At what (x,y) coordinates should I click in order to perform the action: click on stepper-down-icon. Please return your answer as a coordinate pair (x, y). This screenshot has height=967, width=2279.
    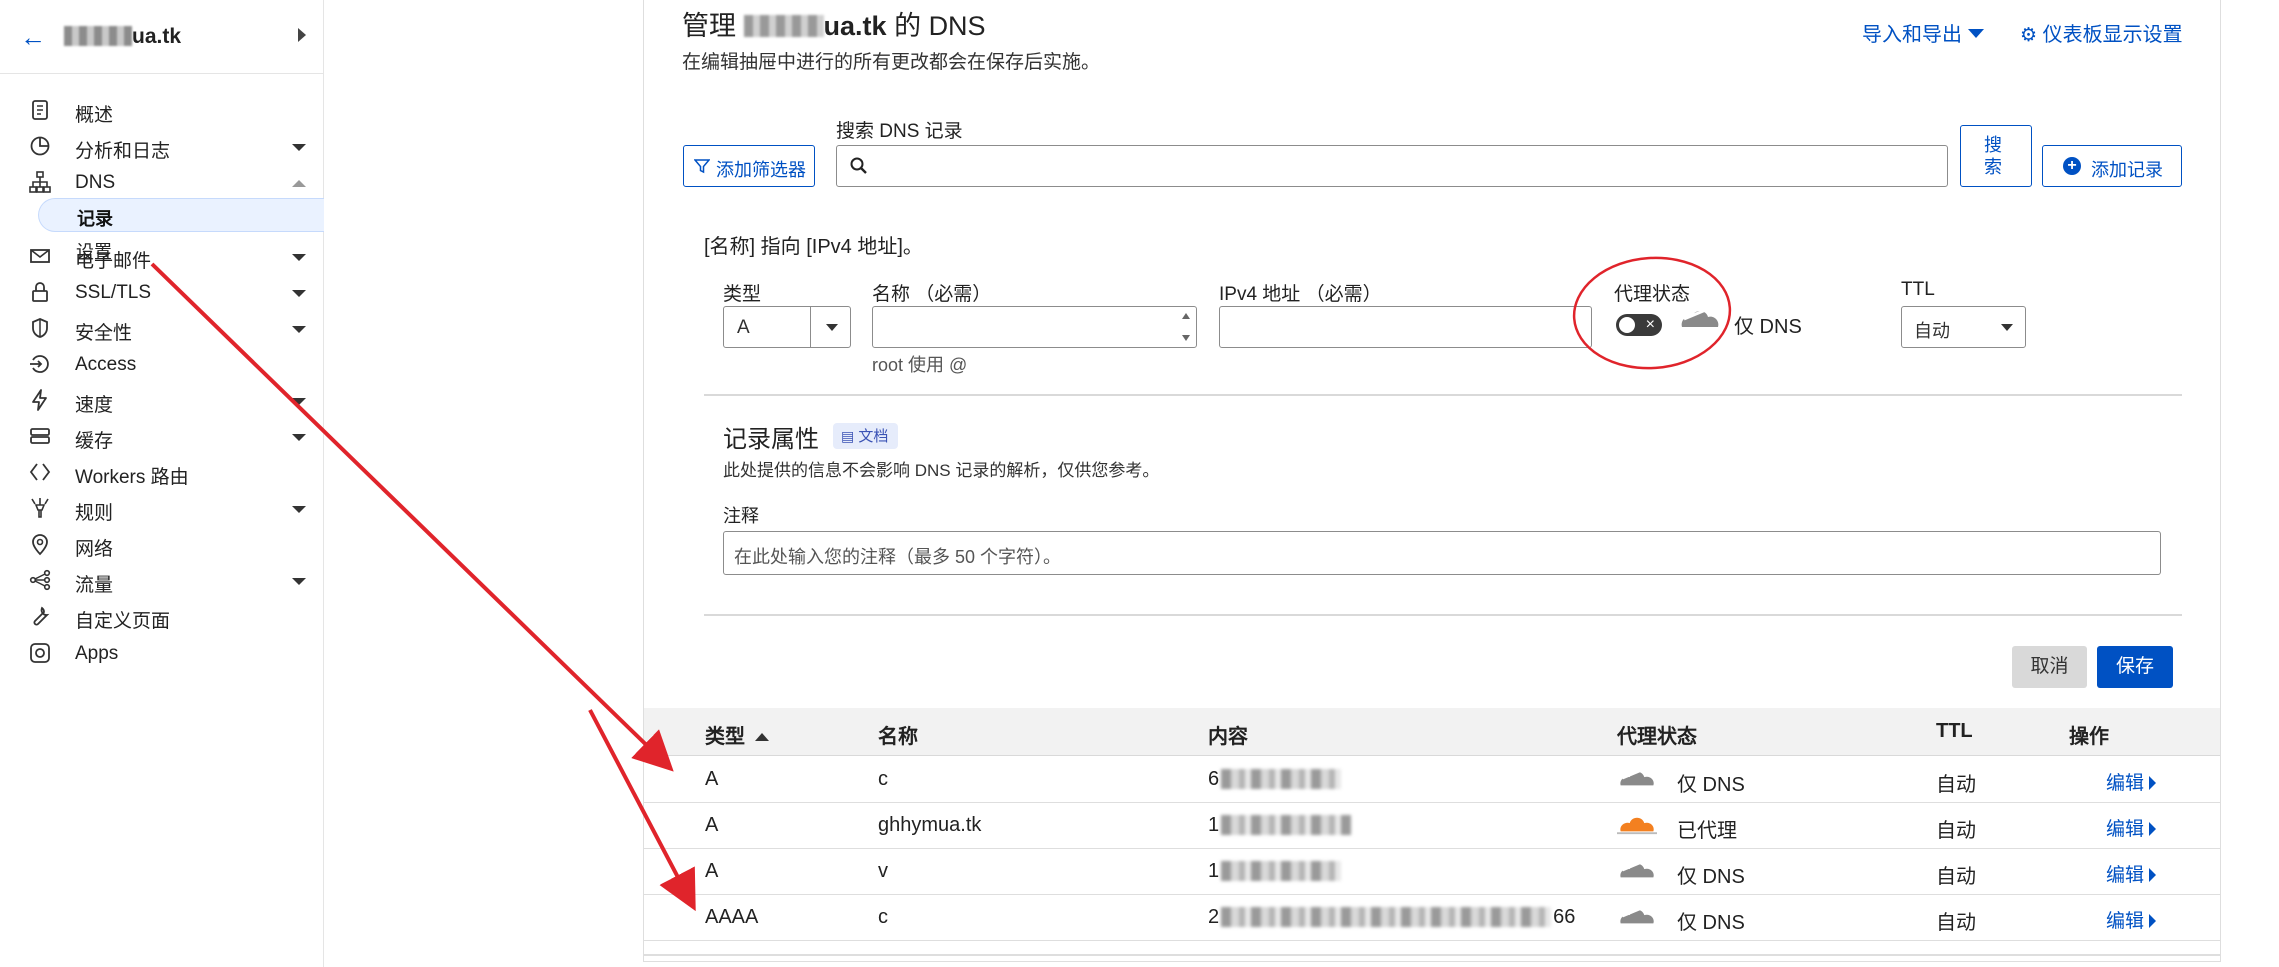
    Looking at the image, I should click on (1186, 338).